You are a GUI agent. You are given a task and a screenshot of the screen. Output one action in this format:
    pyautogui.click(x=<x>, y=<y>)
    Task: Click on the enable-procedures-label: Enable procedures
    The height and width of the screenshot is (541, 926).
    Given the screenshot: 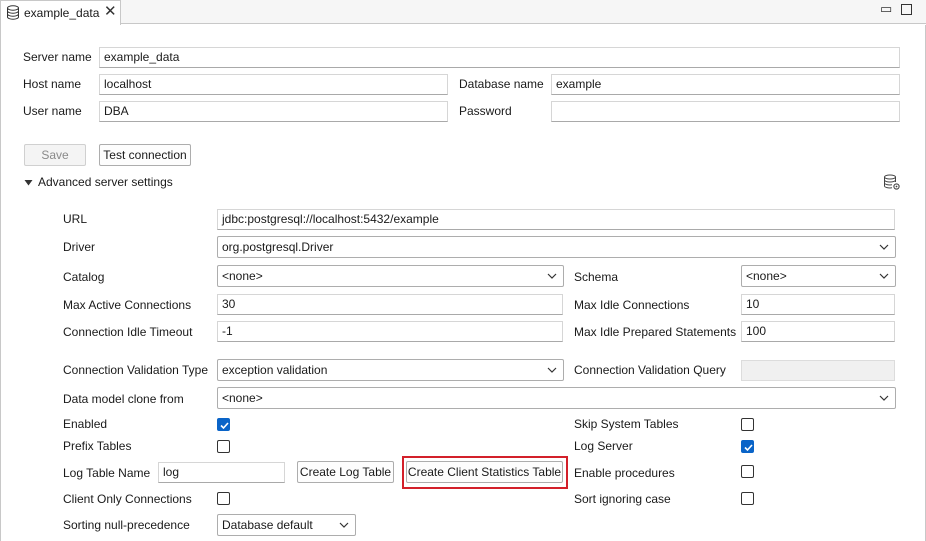 What is the action you would take?
    pyautogui.click(x=624, y=473)
    